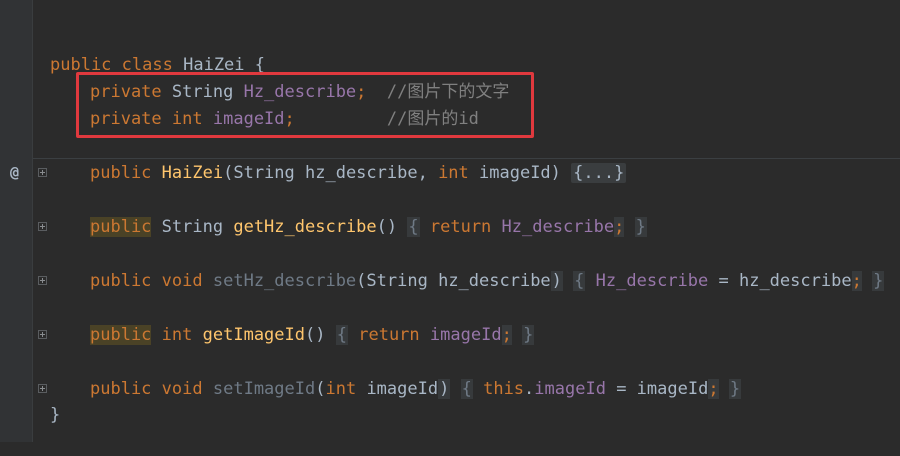  What do you see at coordinates (192, 227) in the screenshot?
I see `return-type: String` at bounding box center [192, 227].